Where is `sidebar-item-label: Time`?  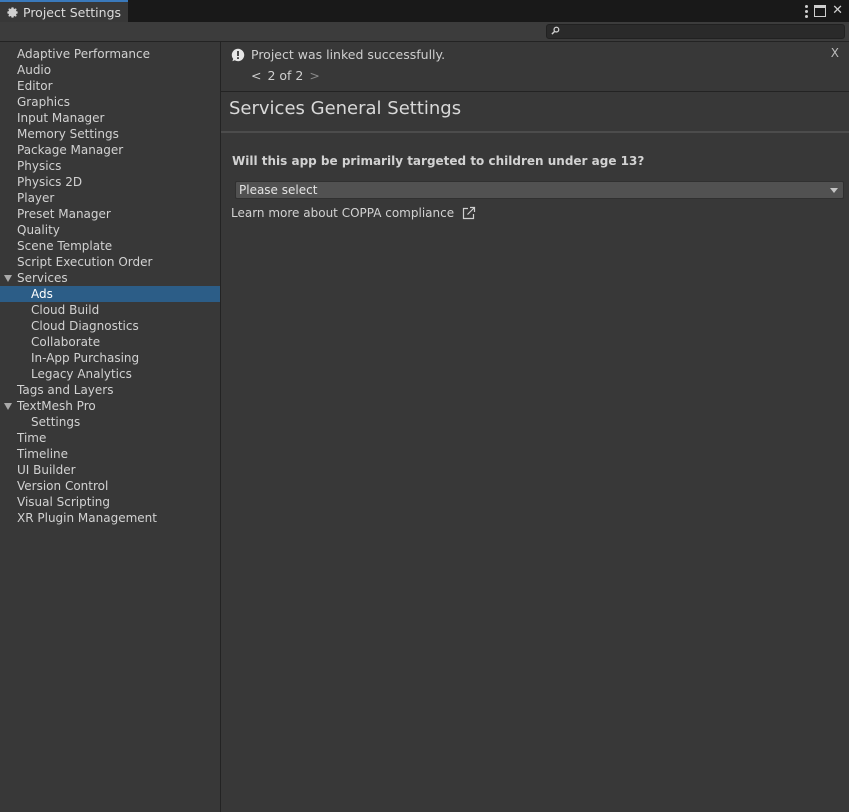 sidebar-item-label: Time is located at coordinates (32, 438).